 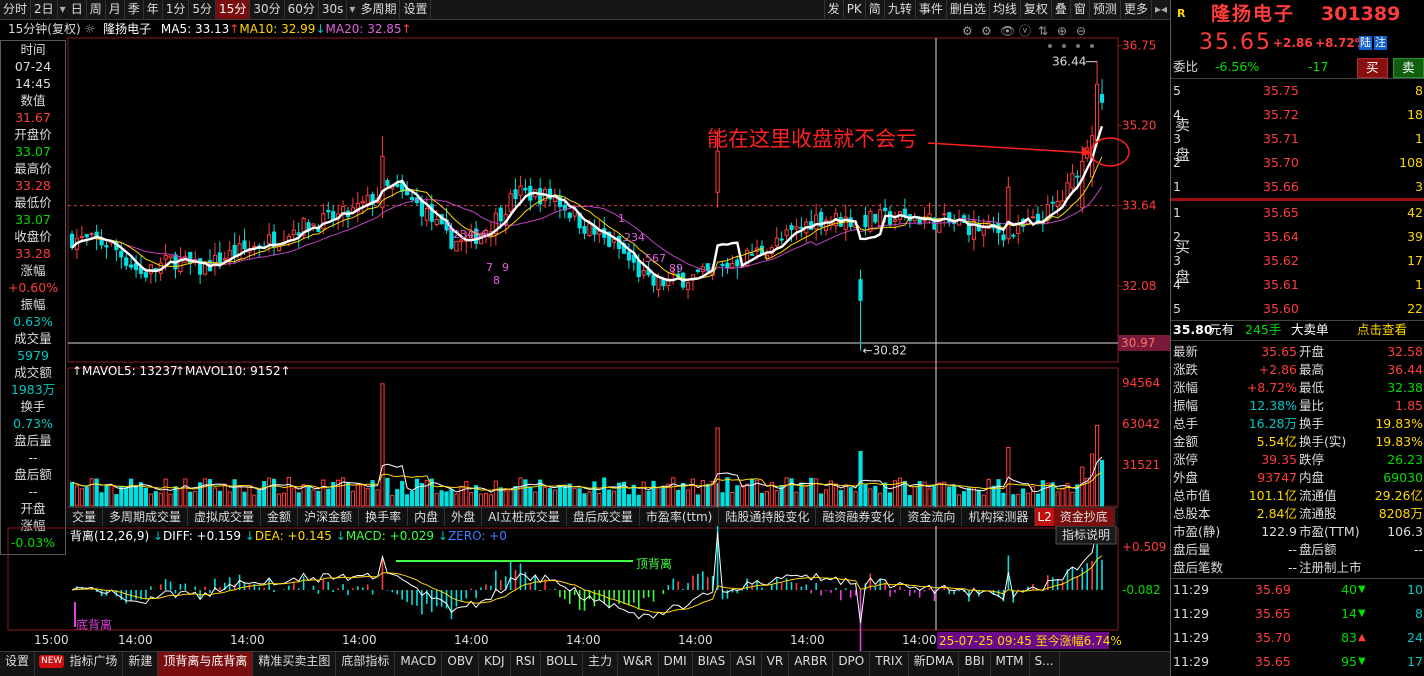 What do you see at coordinates (18, 664) in the screenshot?
I see `indicator-0: 设置` at bounding box center [18, 664].